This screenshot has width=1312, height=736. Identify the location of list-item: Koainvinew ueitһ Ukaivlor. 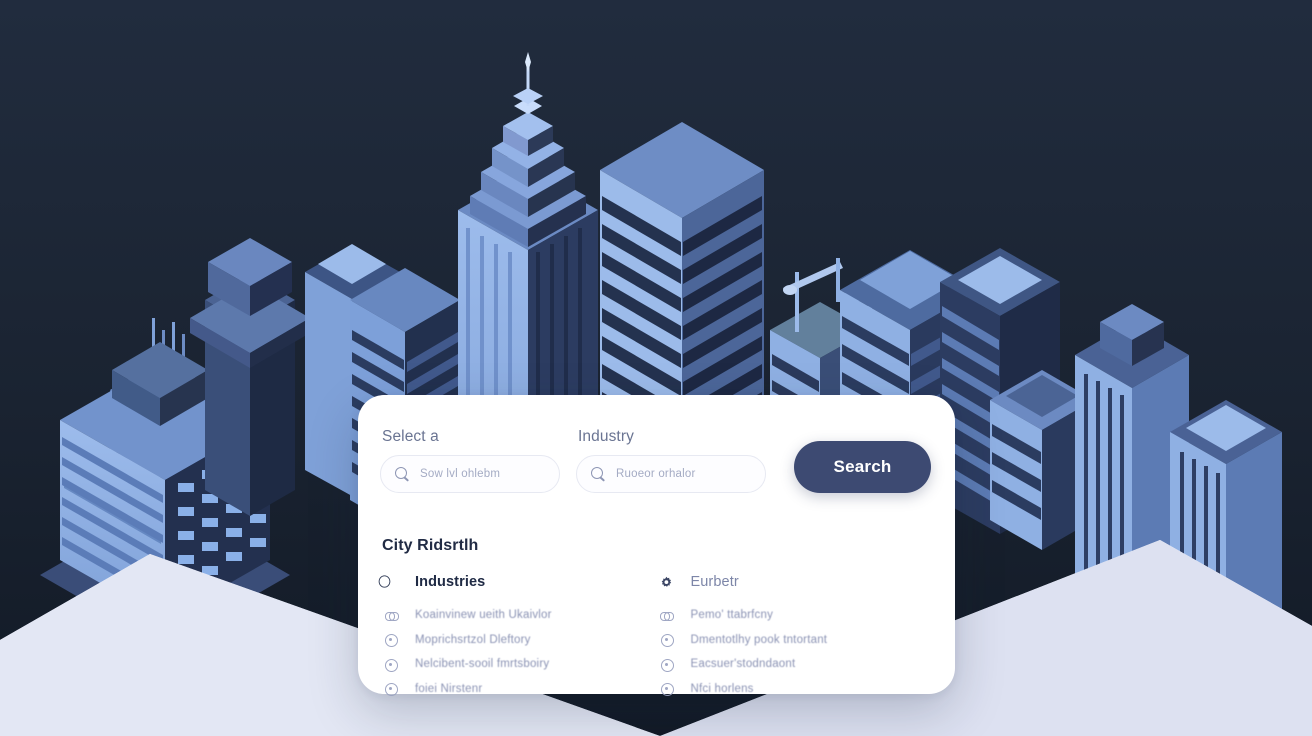
(518, 615).